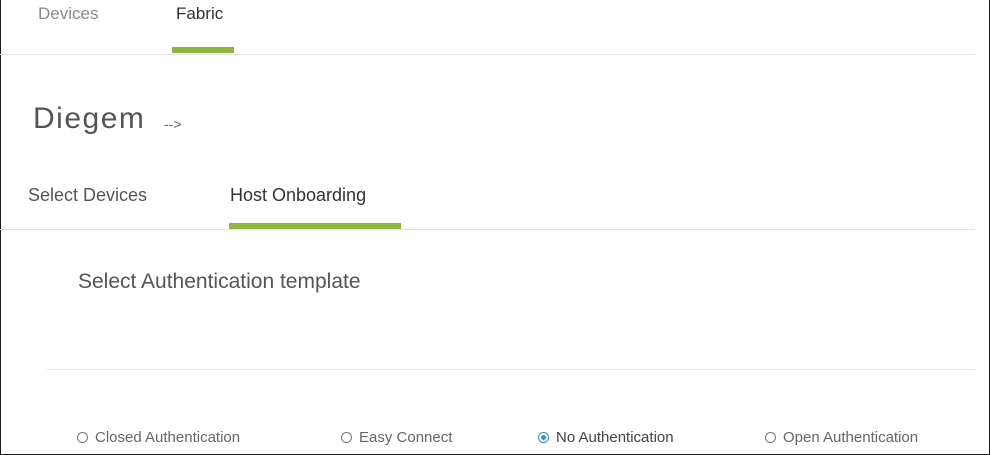 The width and height of the screenshot is (990, 455). Describe the element at coordinates (168, 437) in the screenshot. I see `radio-label: Closed Authentication` at that location.